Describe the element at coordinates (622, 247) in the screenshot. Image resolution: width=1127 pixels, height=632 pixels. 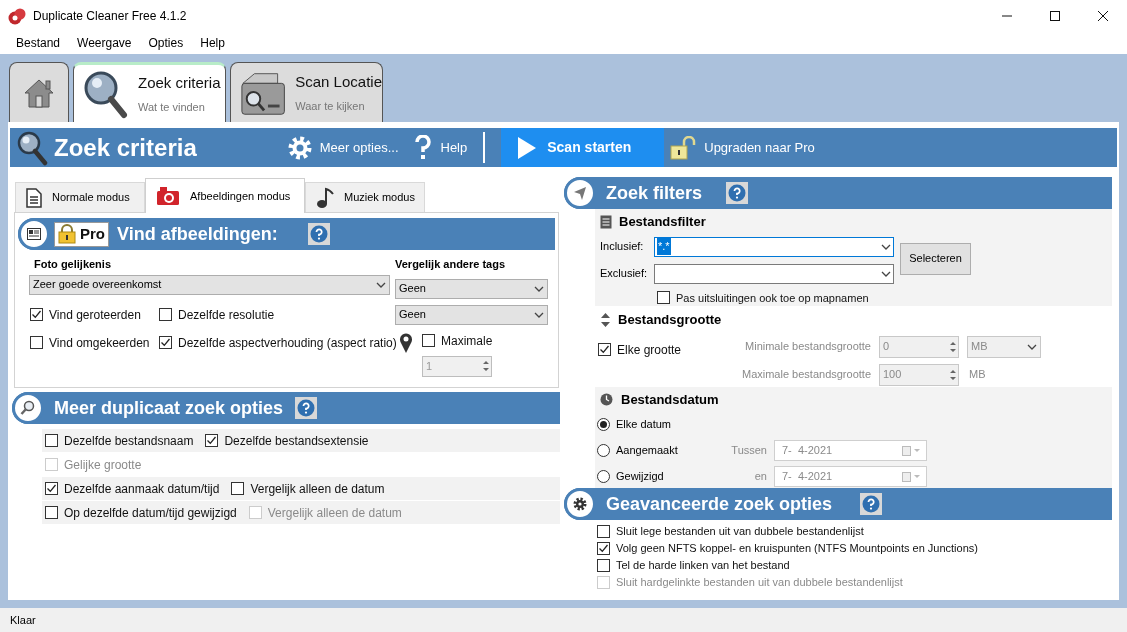
I see `field-label: Inclusief:` at that location.